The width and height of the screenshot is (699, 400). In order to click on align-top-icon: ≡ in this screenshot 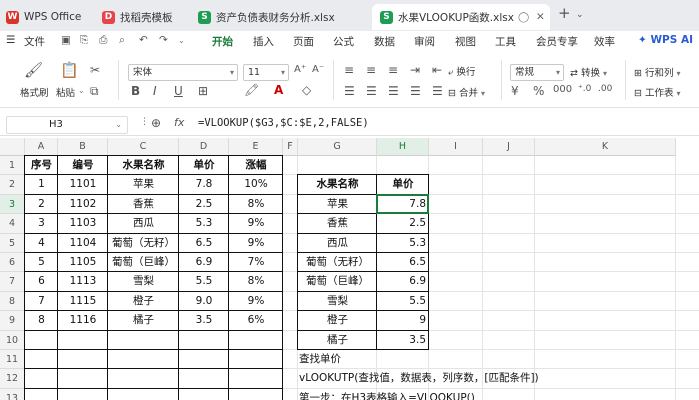, I will do `click(349, 70)`.